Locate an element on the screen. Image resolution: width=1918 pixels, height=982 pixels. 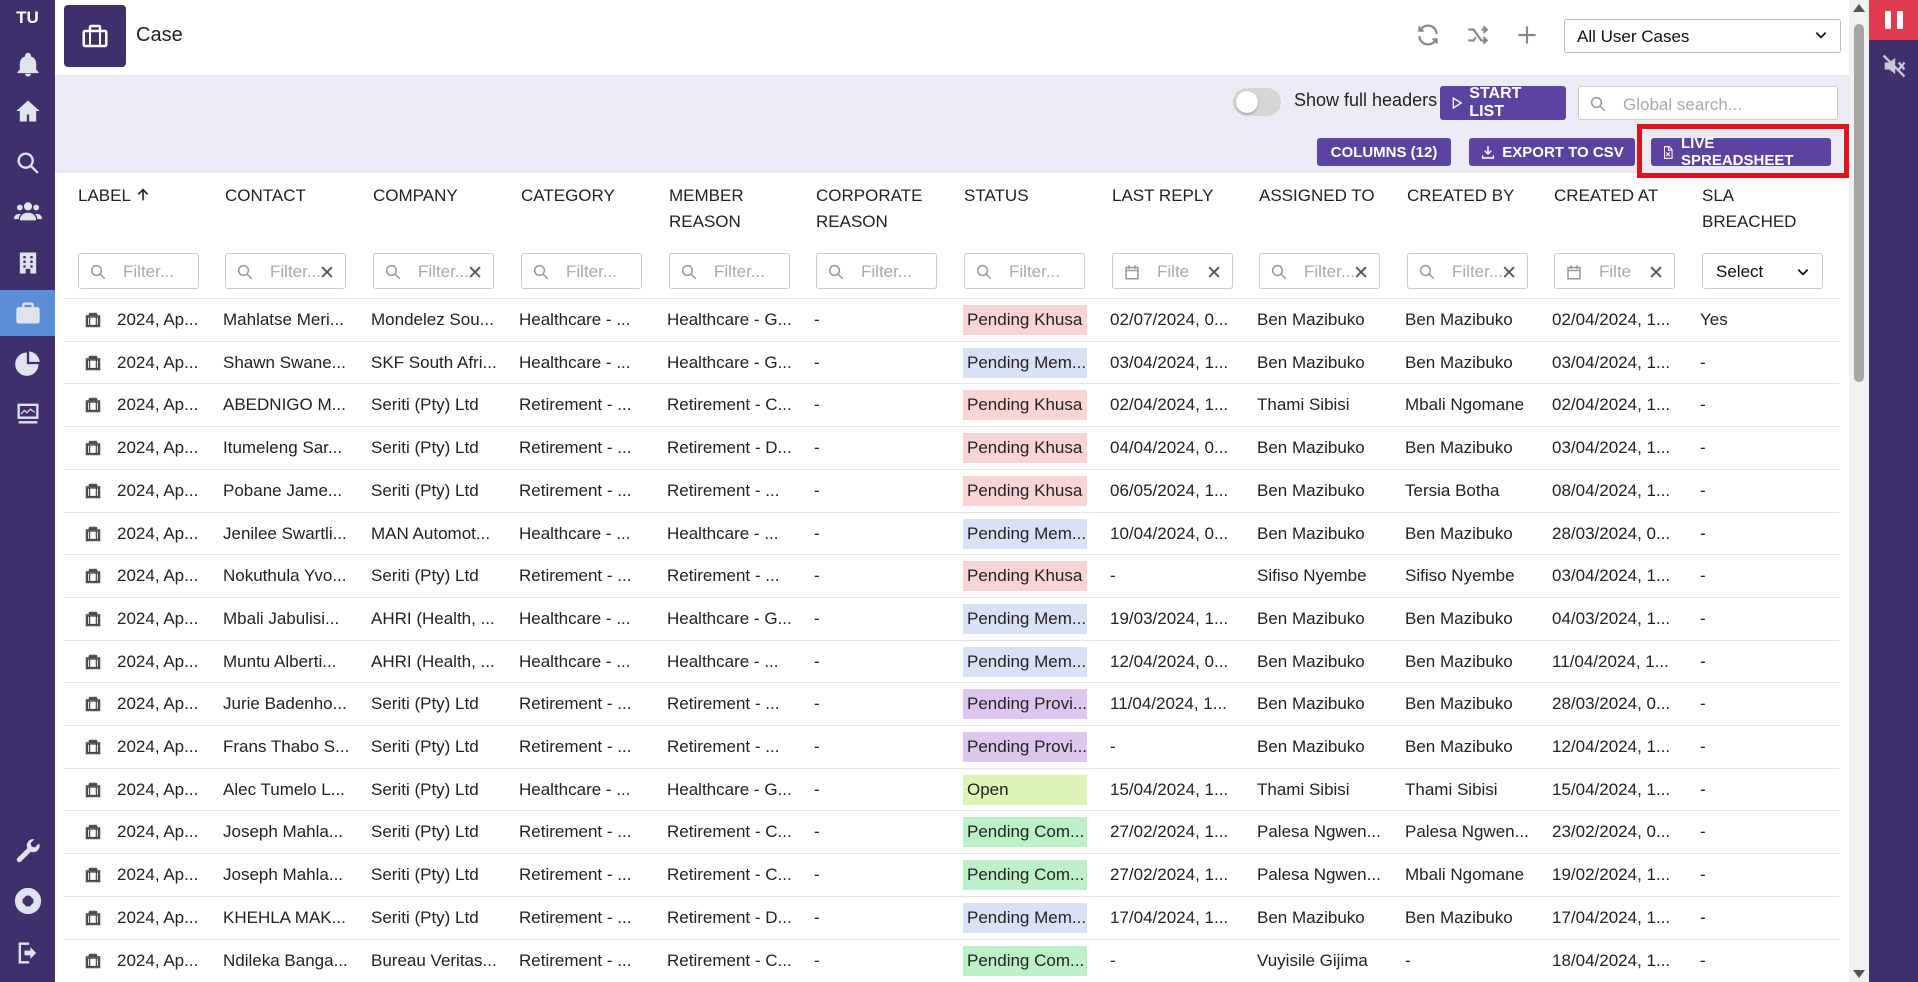
filter-contact: Filter... ✕ is located at coordinates (285, 271).